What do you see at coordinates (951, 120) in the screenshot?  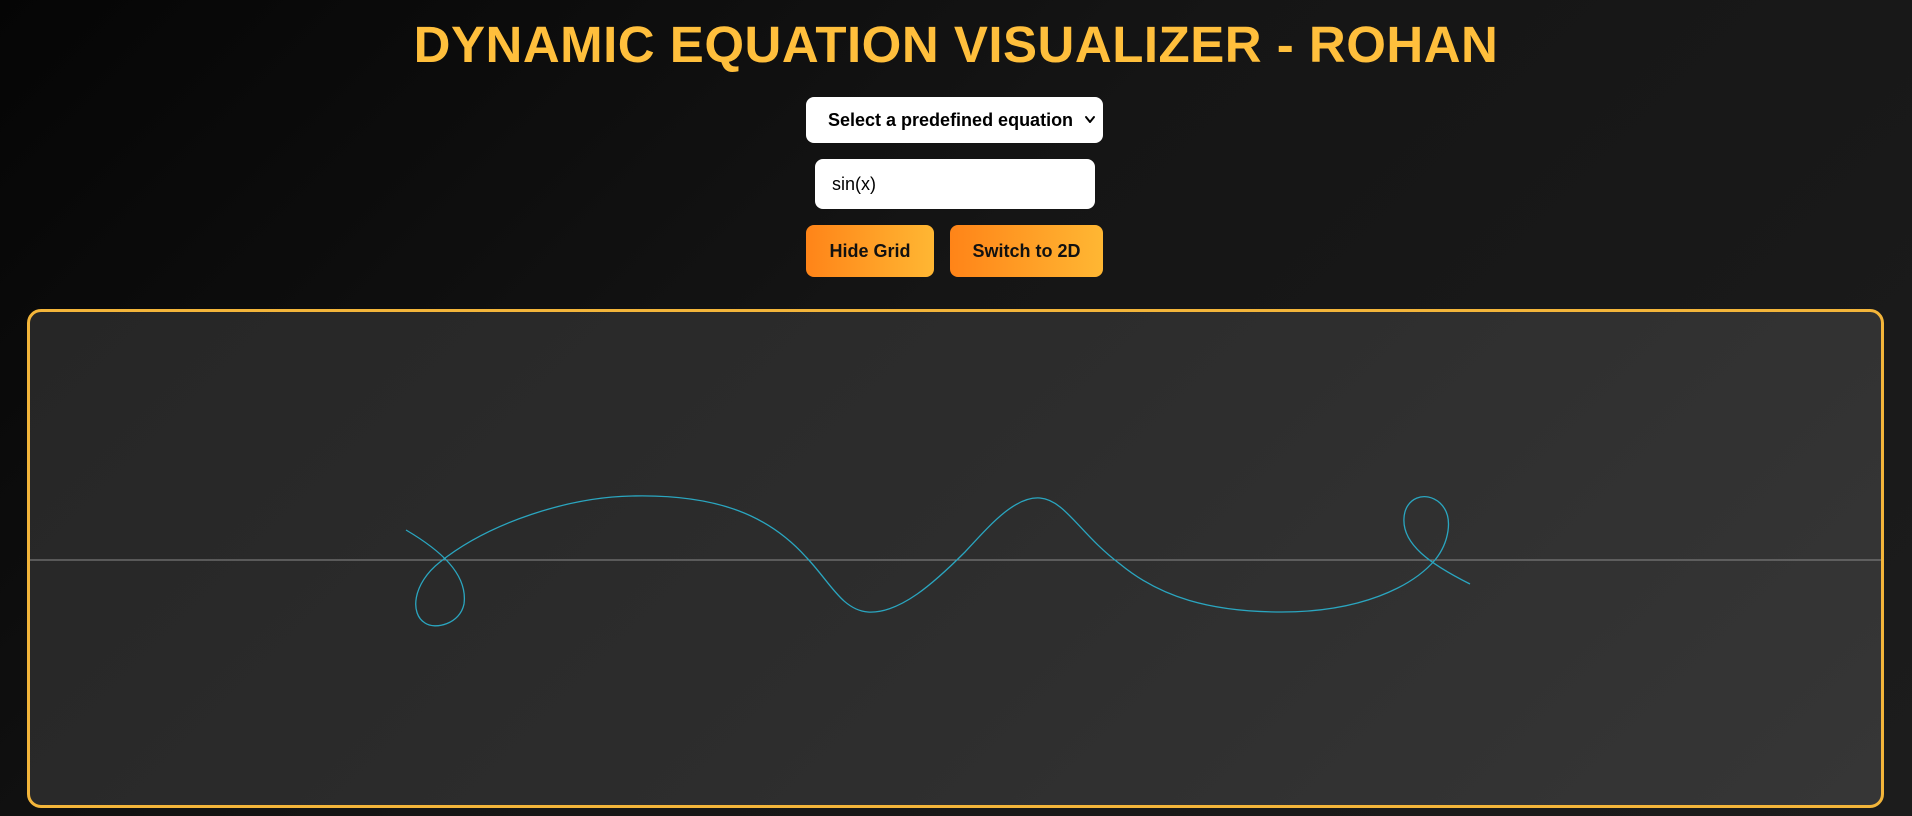 I see `equation-select-value: Select a predefined equation` at bounding box center [951, 120].